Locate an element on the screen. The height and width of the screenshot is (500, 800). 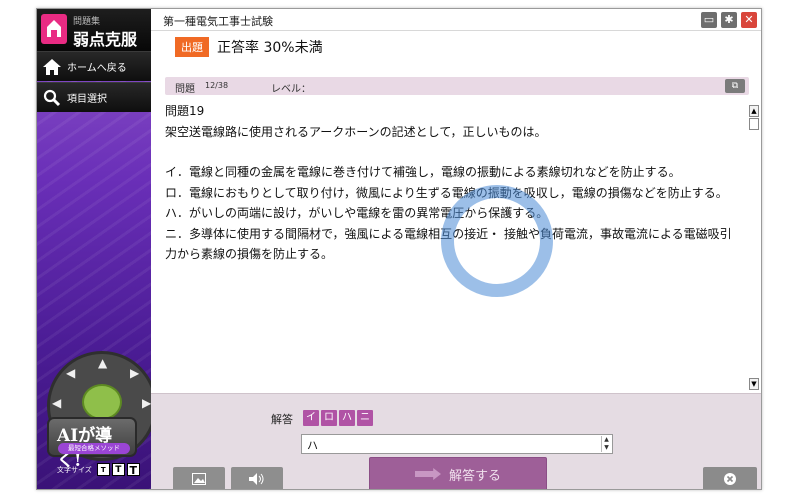
scroll-down-icon: ▼ is located at coordinates (754, 384).